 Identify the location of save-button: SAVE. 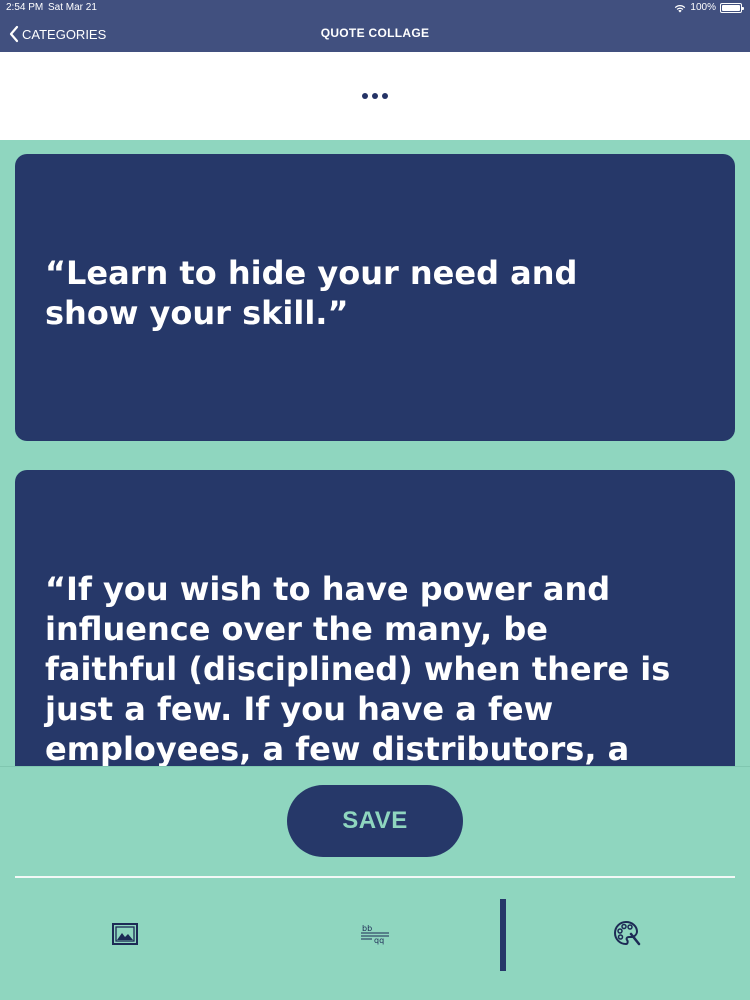
(375, 821).